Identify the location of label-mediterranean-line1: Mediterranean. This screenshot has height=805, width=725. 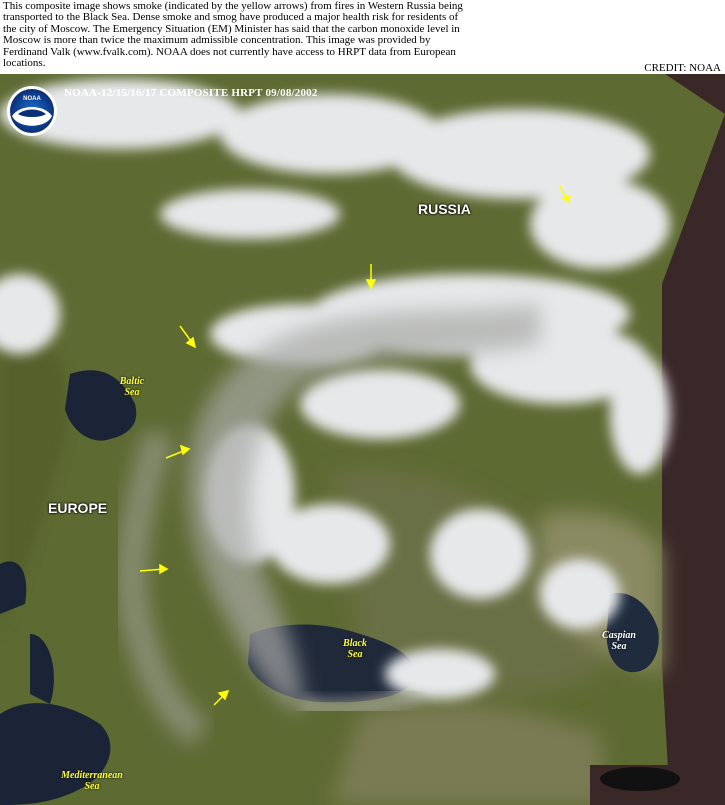
(92, 775).